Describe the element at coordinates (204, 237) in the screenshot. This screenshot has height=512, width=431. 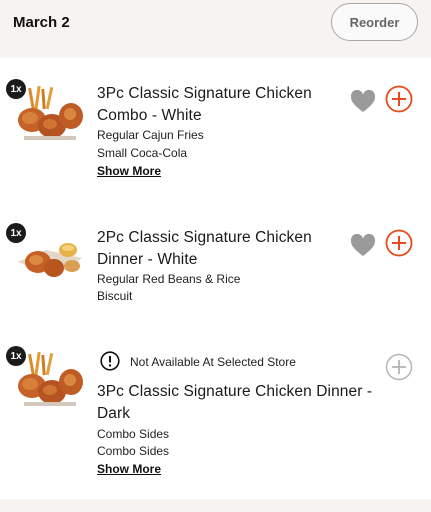
I see `item-title: 2Pc Classic Signature Chicken` at that location.